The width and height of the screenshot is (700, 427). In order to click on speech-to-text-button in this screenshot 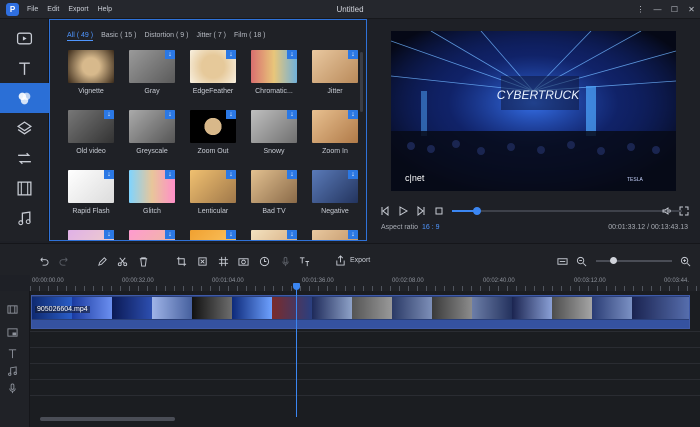, I will do `click(304, 261)`.